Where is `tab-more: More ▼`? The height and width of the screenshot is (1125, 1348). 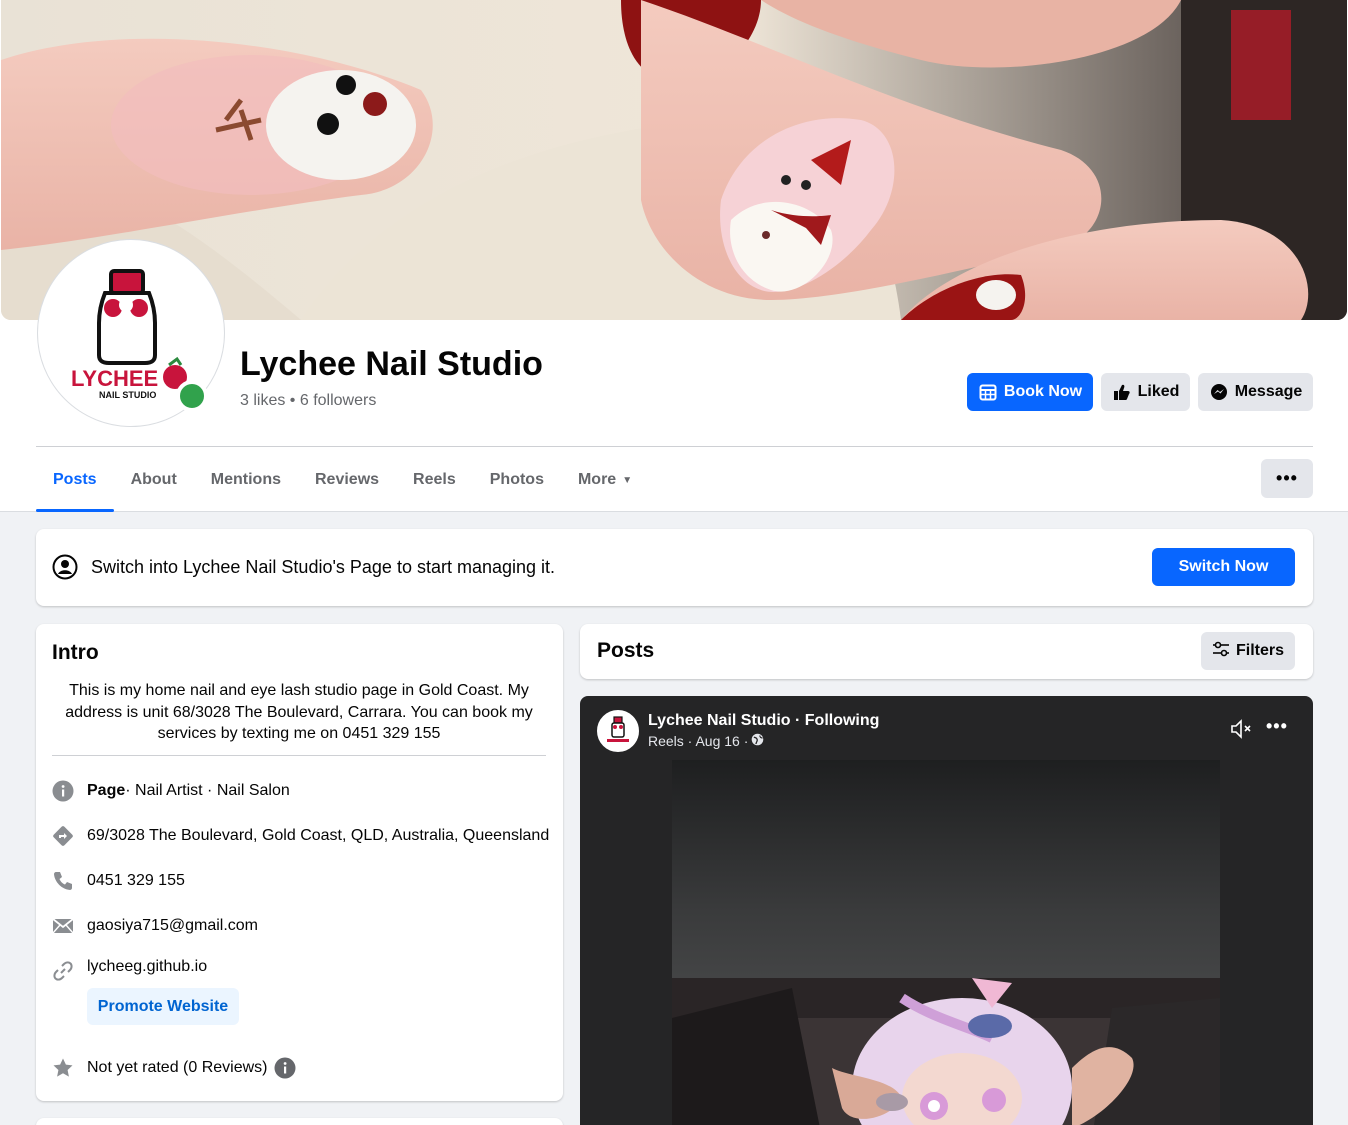 tab-more: More ▼ is located at coordinates (605, 480).